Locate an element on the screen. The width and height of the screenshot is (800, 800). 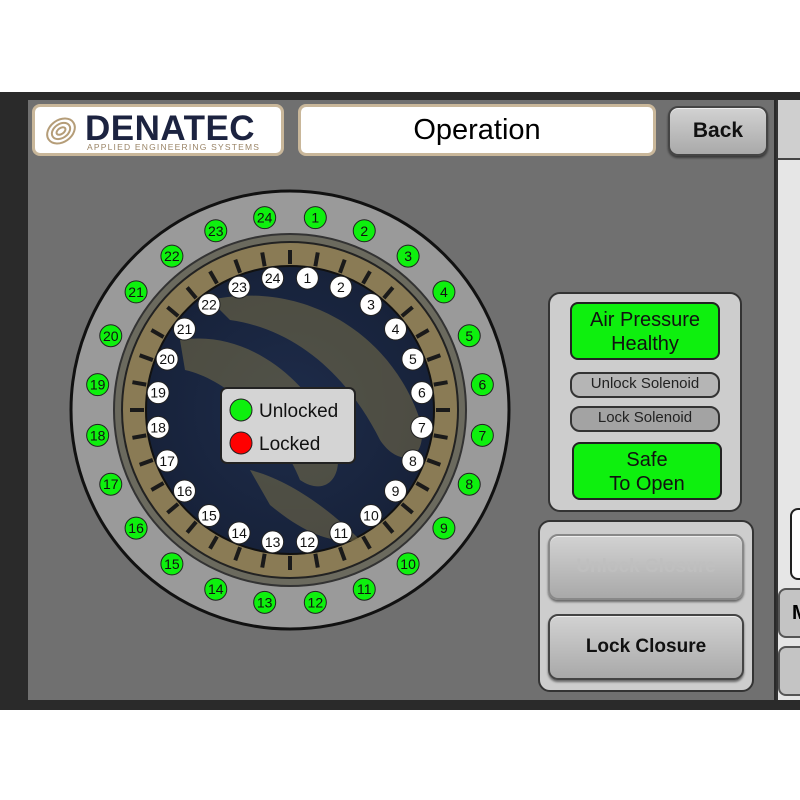
outer-sensor-label: 19 is located at coordinates (98, 385).